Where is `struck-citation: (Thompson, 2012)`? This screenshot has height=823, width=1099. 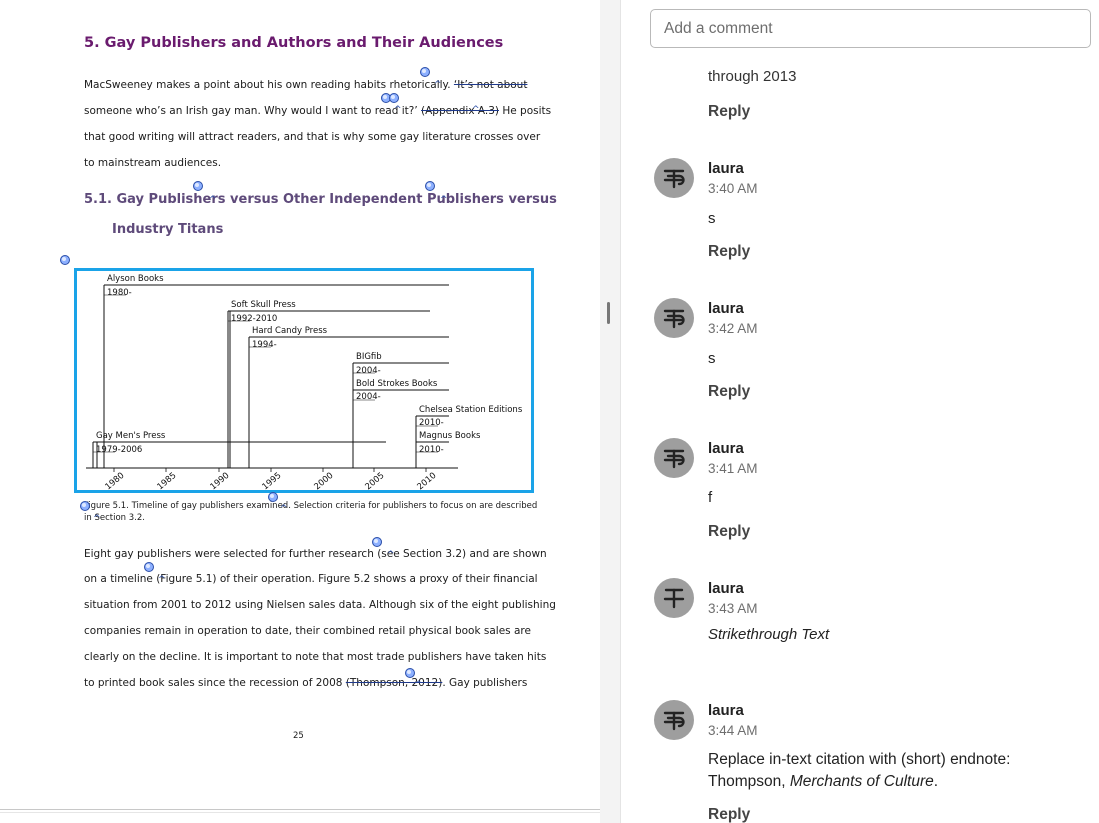
struck-citation: (Thompson, 2012) is located at coordinates (394, 683).